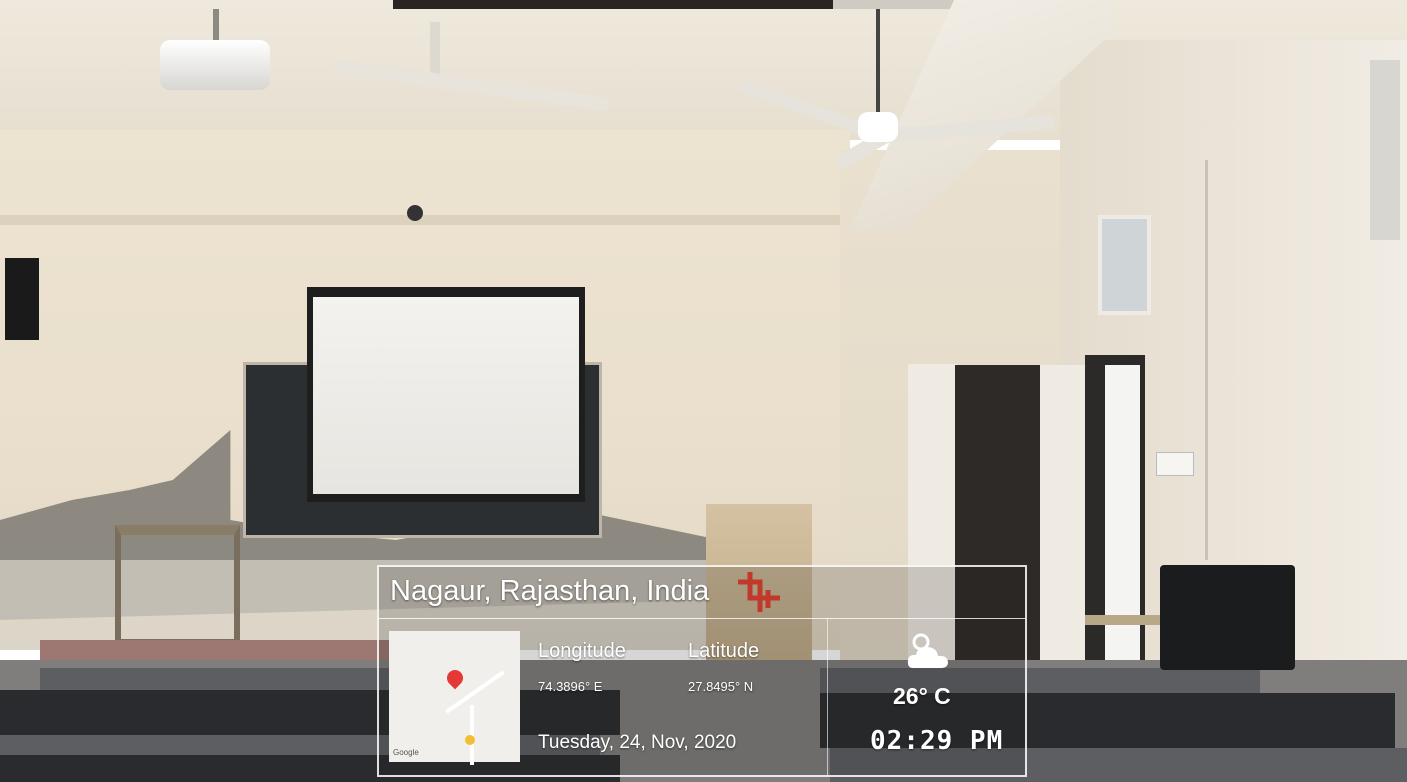  I want to click on wall-pipe, so click(1206, 360).